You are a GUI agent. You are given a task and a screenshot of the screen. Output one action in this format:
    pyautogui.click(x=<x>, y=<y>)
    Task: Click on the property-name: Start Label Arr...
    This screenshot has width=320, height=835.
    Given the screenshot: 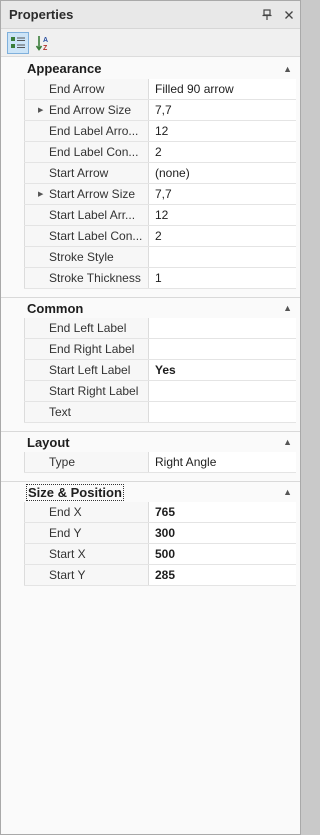 What is the action you would take?
    pyautogui.click(x=86, y=215)
    